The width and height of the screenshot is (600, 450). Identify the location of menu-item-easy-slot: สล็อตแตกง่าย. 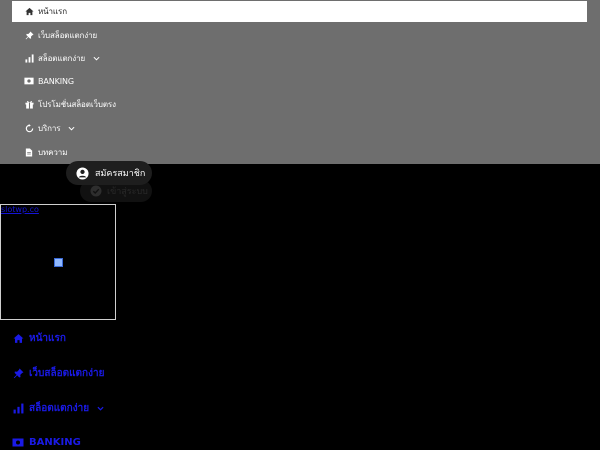
(56, 58).